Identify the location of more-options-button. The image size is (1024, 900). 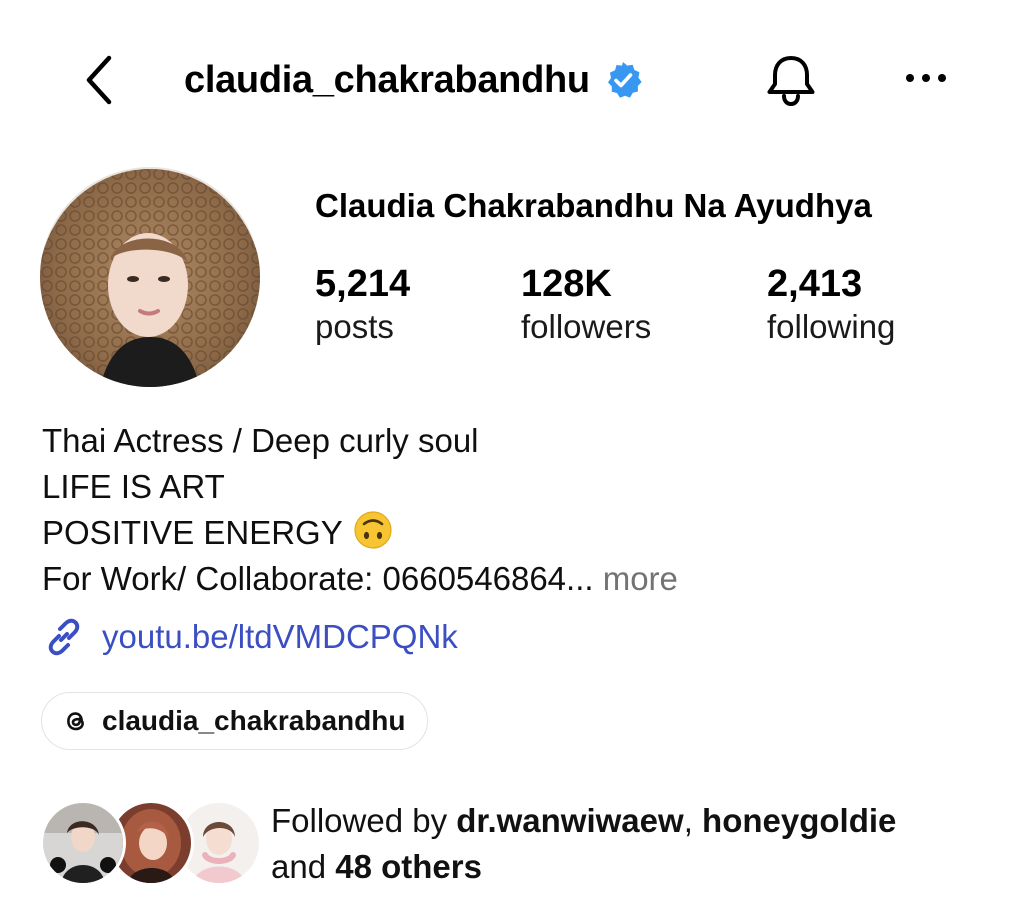
(926, 78).